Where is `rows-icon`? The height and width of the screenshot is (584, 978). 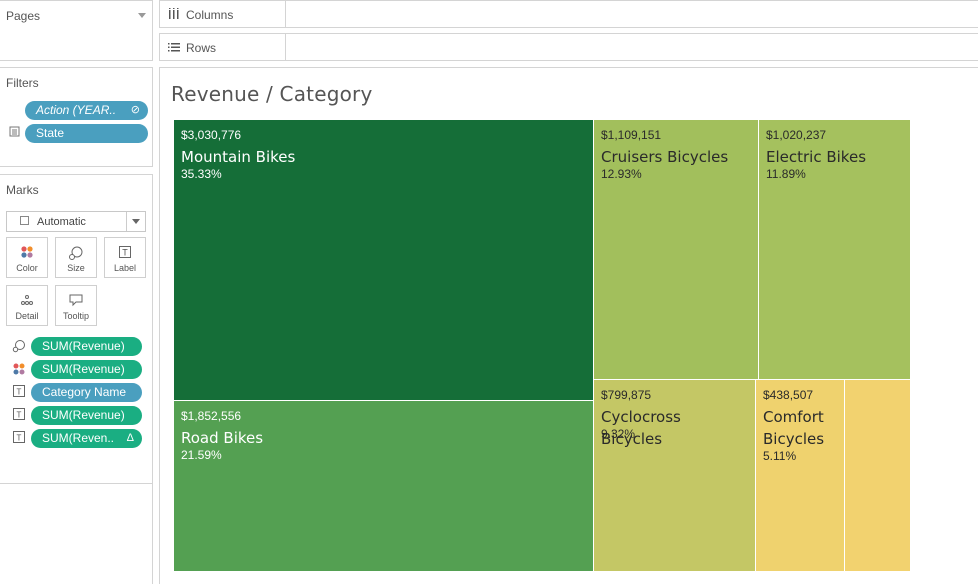
rows-icon is located at coordinates (174, 47).